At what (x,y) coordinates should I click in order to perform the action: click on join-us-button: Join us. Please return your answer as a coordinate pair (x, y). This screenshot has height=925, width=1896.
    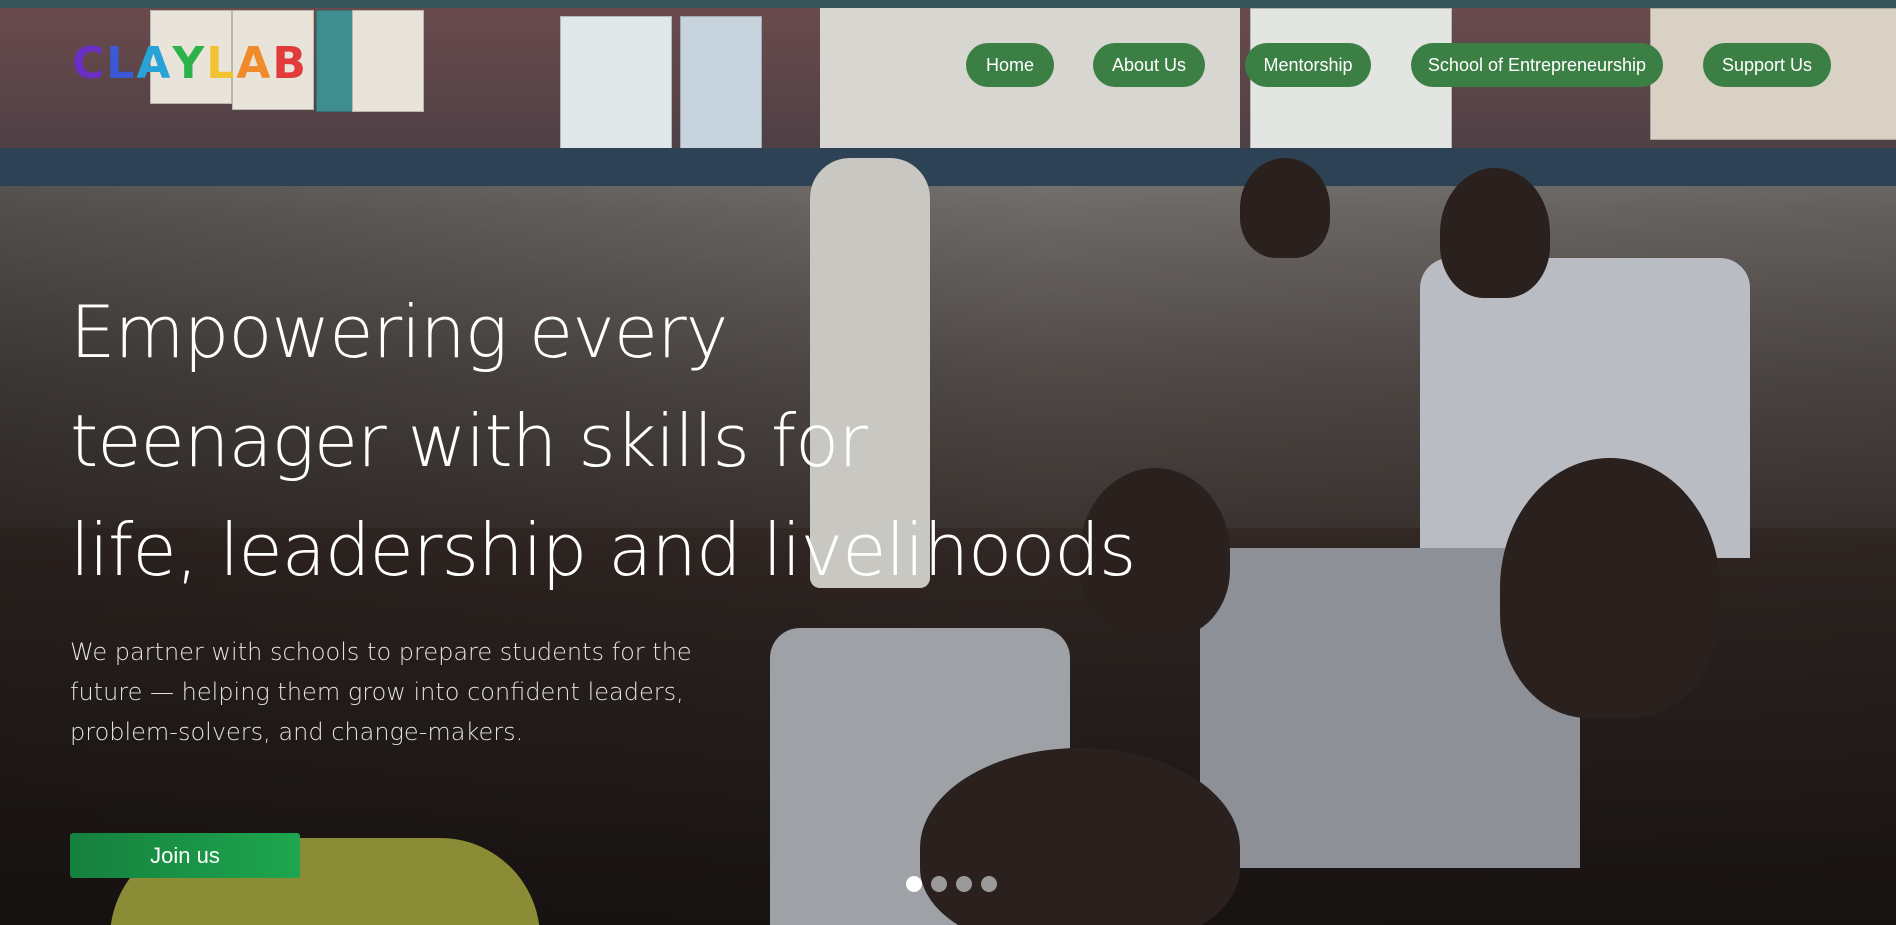
    Looking at the image, I should click on (185, 855).